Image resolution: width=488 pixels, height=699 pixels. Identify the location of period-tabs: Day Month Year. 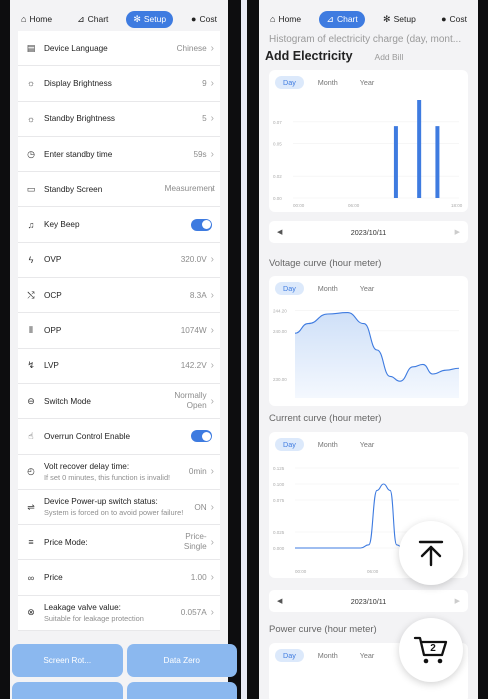
(328, 655).